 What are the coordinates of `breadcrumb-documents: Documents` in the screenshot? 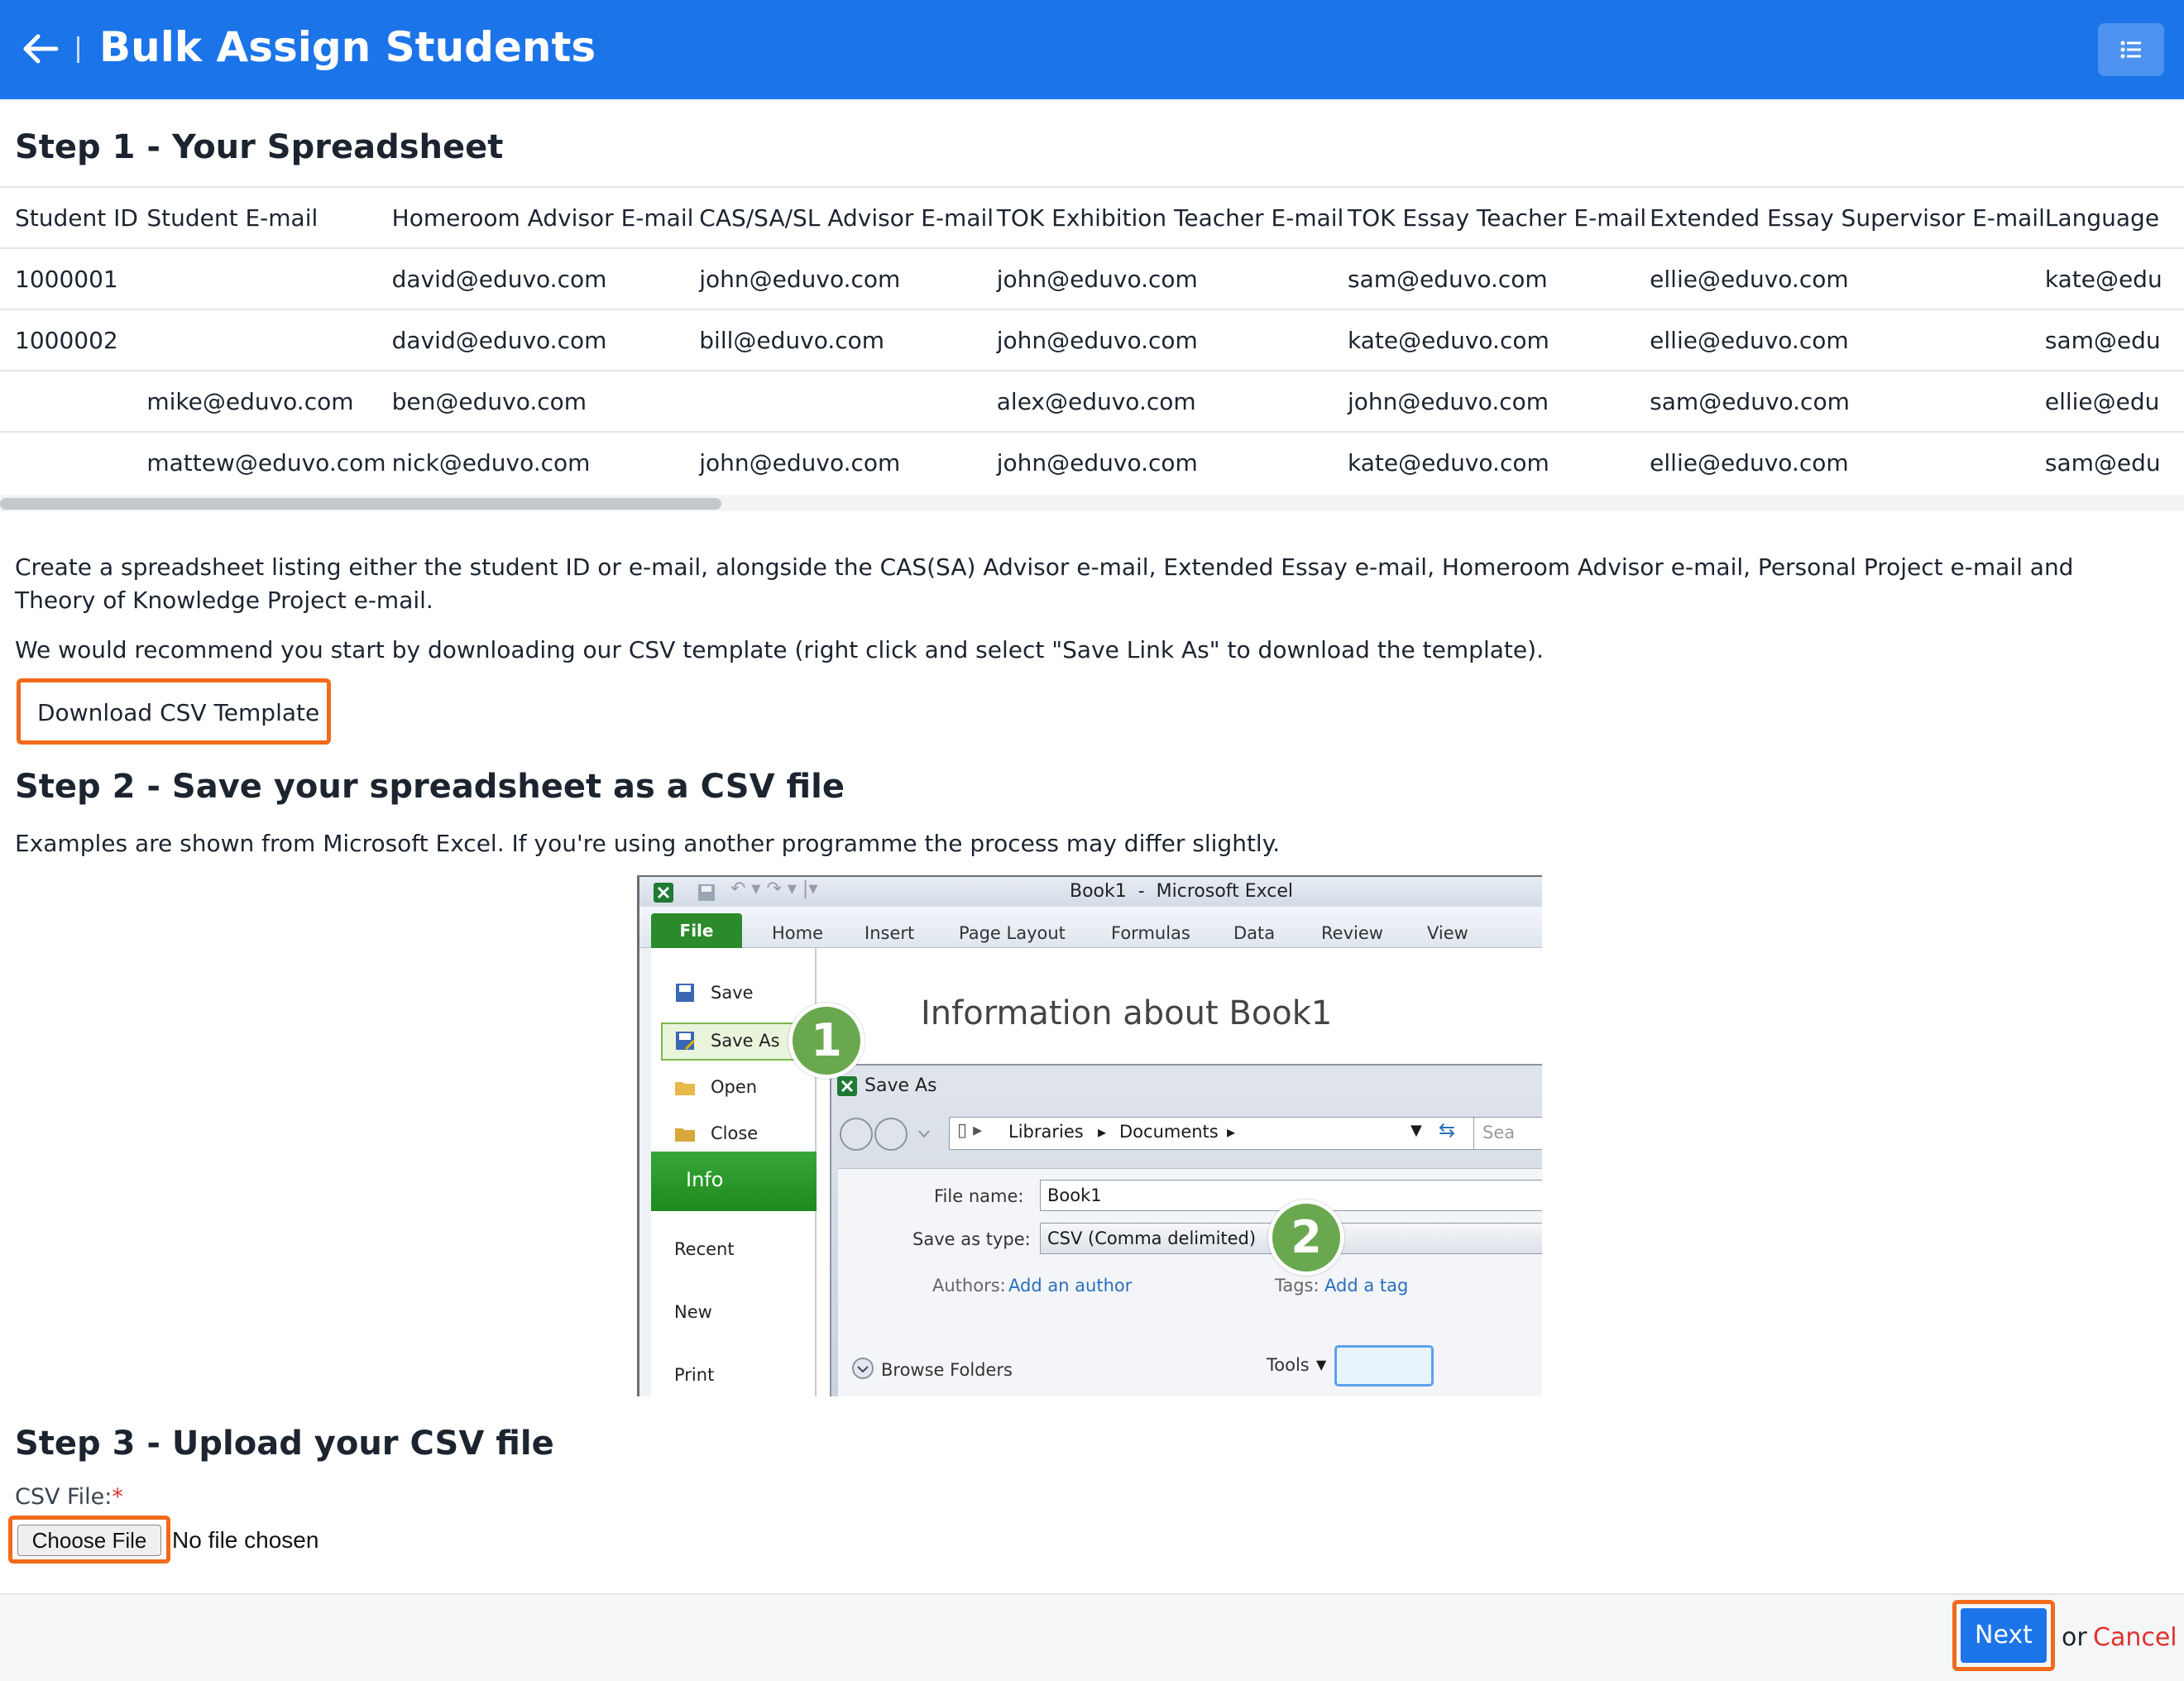 It's located at (1169, 1132).